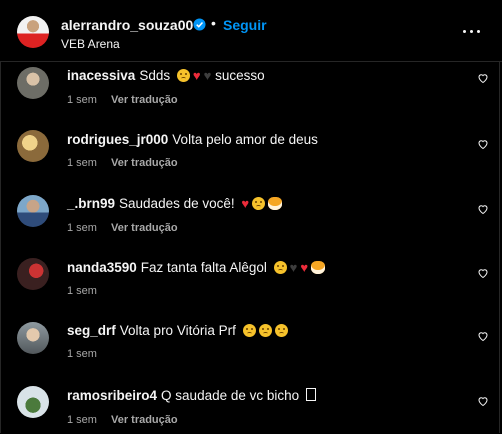 The image size is (502, 434). I want to click on comment-text: rodrigues_jr000 Volta pelo amor de deus, so click(192, 139).